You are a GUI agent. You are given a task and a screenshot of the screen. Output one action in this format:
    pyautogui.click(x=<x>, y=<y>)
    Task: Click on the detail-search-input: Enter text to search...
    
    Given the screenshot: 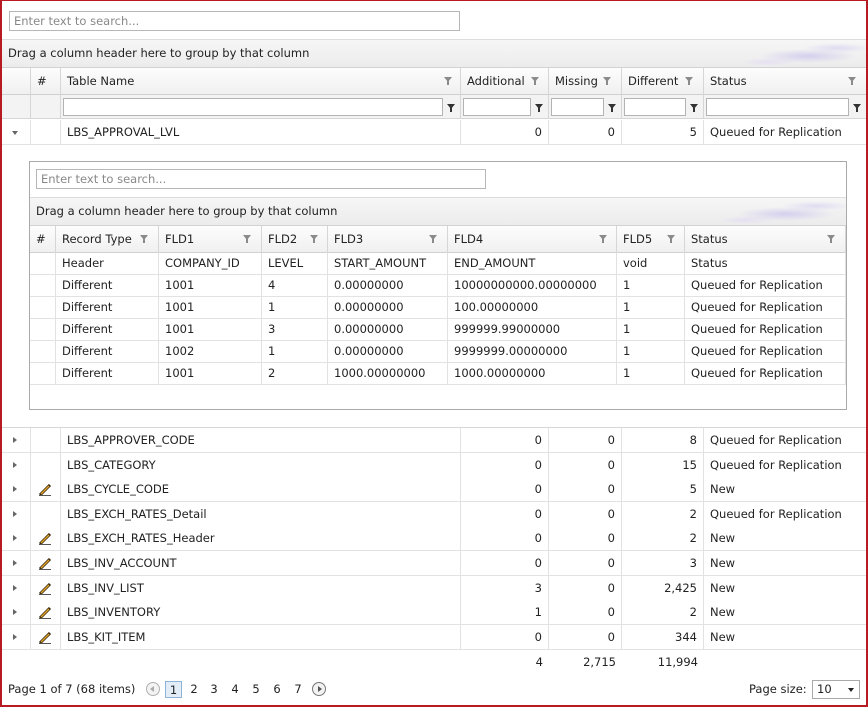 What is the action you would take?
    pyautogui.click(x=261, y=179)
    